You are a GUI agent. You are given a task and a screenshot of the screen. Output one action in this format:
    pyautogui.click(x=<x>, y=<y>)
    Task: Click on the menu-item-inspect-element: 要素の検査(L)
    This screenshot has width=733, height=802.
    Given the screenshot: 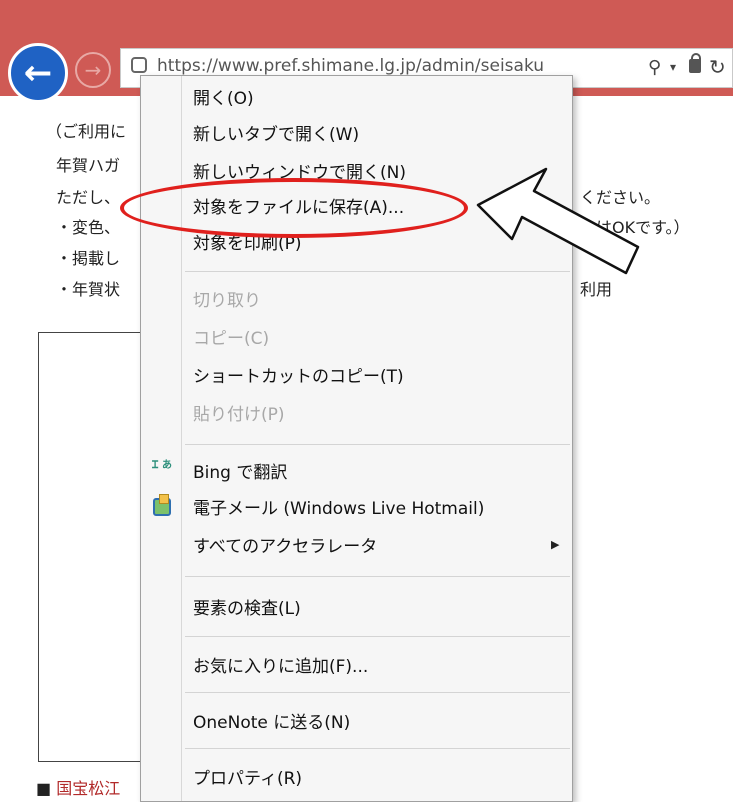 What is the action you would take?
    pyautogui.click(x=247, y=606)
    